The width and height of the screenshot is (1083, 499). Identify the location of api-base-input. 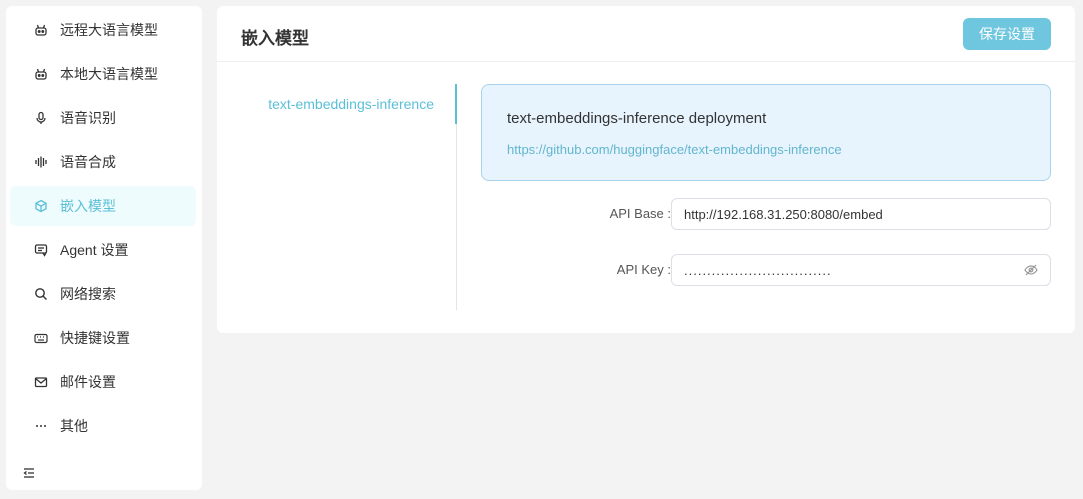
(861, 214).